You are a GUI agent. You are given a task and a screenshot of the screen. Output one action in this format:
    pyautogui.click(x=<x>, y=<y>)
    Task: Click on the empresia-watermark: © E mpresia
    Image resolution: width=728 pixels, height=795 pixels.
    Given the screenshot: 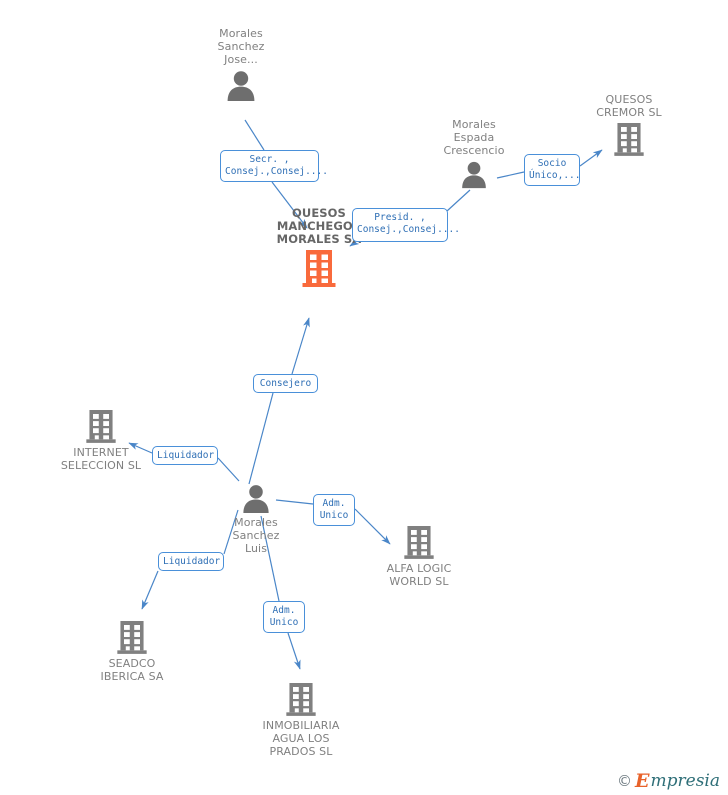 What is the action you would take?
    pyautogui.click(x=668, y=781)
    